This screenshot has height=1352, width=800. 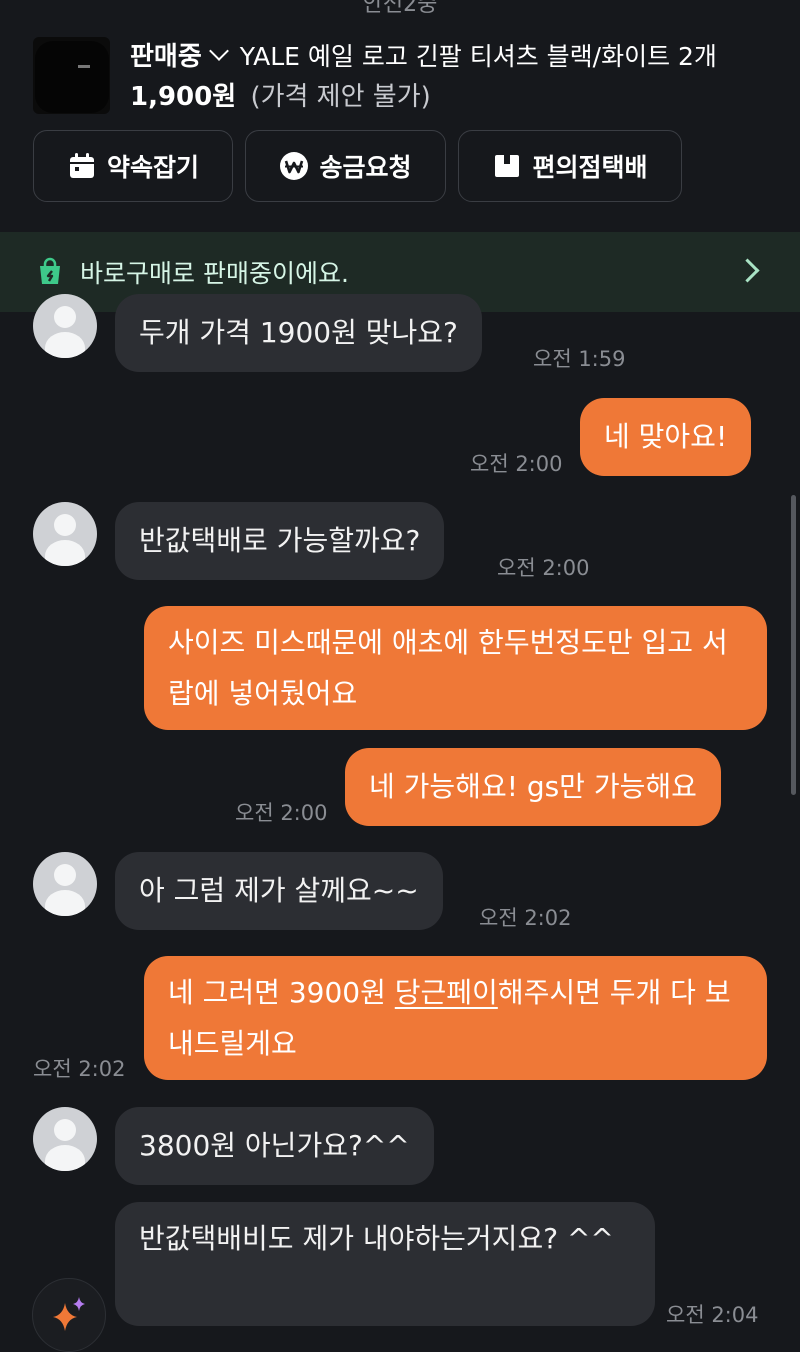 I want to click on appointment-button: 약속잡기, so click(x=133, y=166).